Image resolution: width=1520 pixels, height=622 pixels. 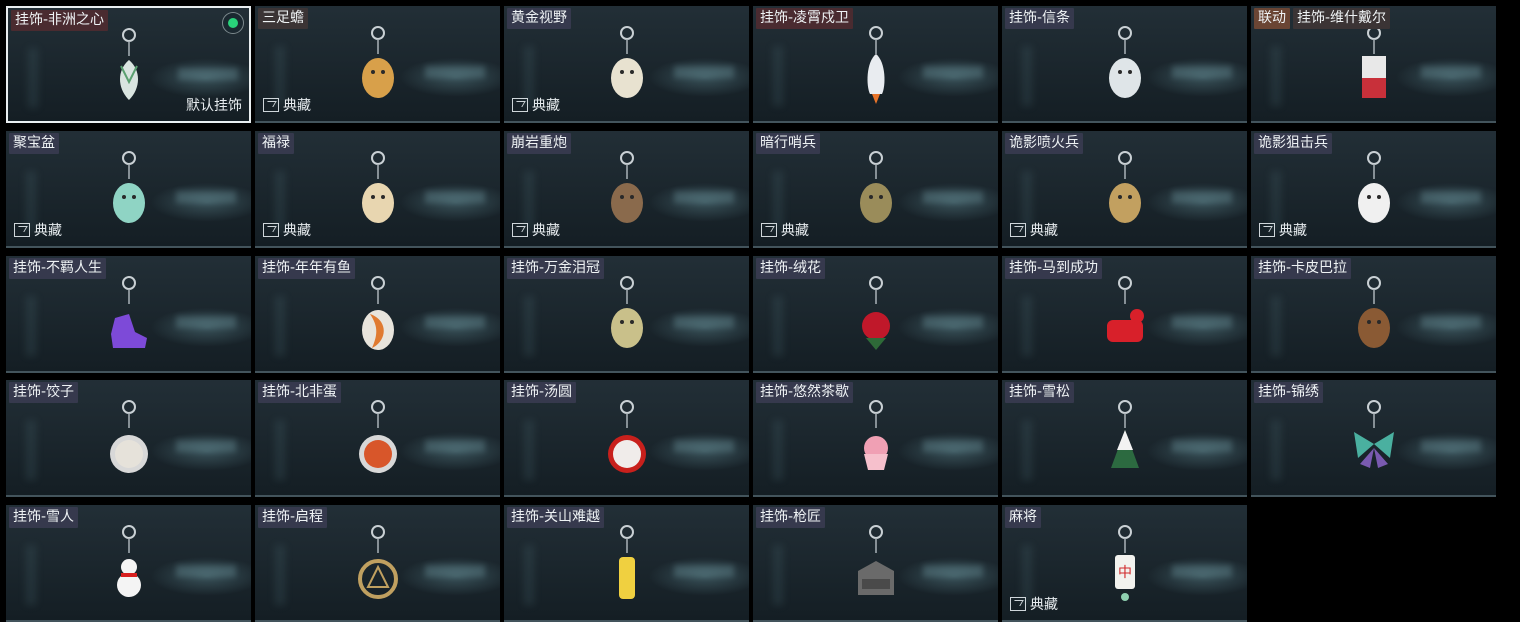 What do you see at coordinates (788, 143) in the screenshot?
I see `charm-name: 暗行哨兵` at bounding box center [788, 143].